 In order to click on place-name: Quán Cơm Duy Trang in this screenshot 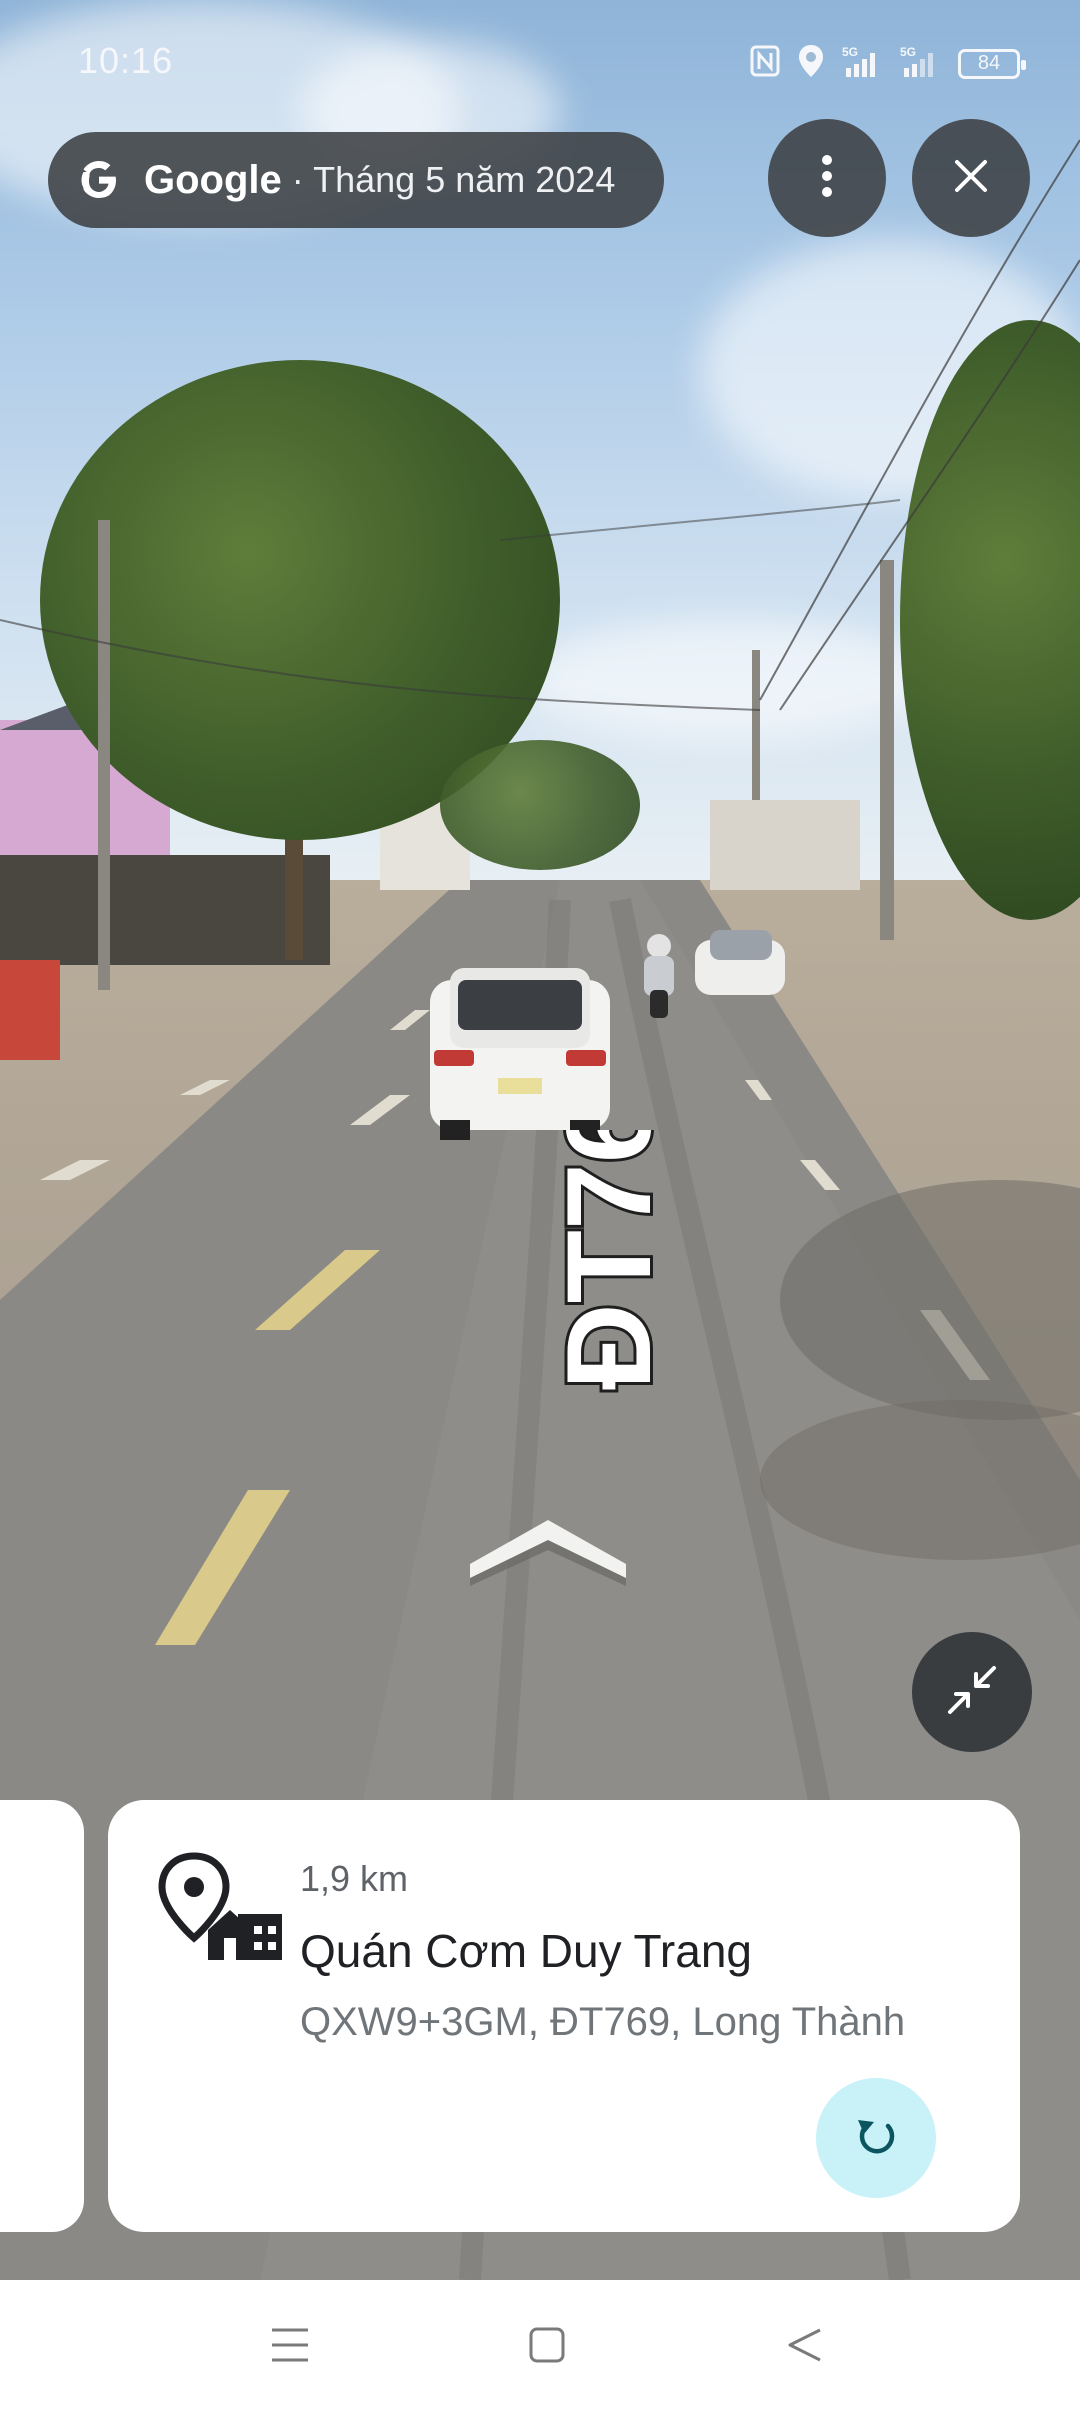, I will do `click(526, 1951)`.